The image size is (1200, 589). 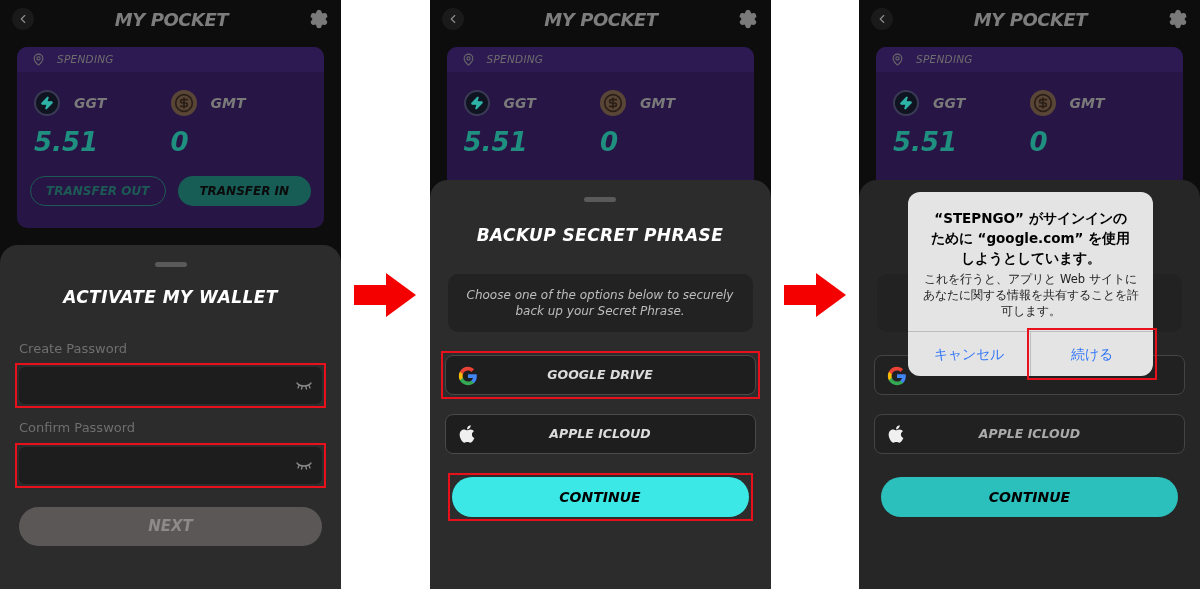 I want to click on dialog-title: “STEPNGO” がサインインのために “google.com” を使用しようとしています。, so click(x=1030, y=238).